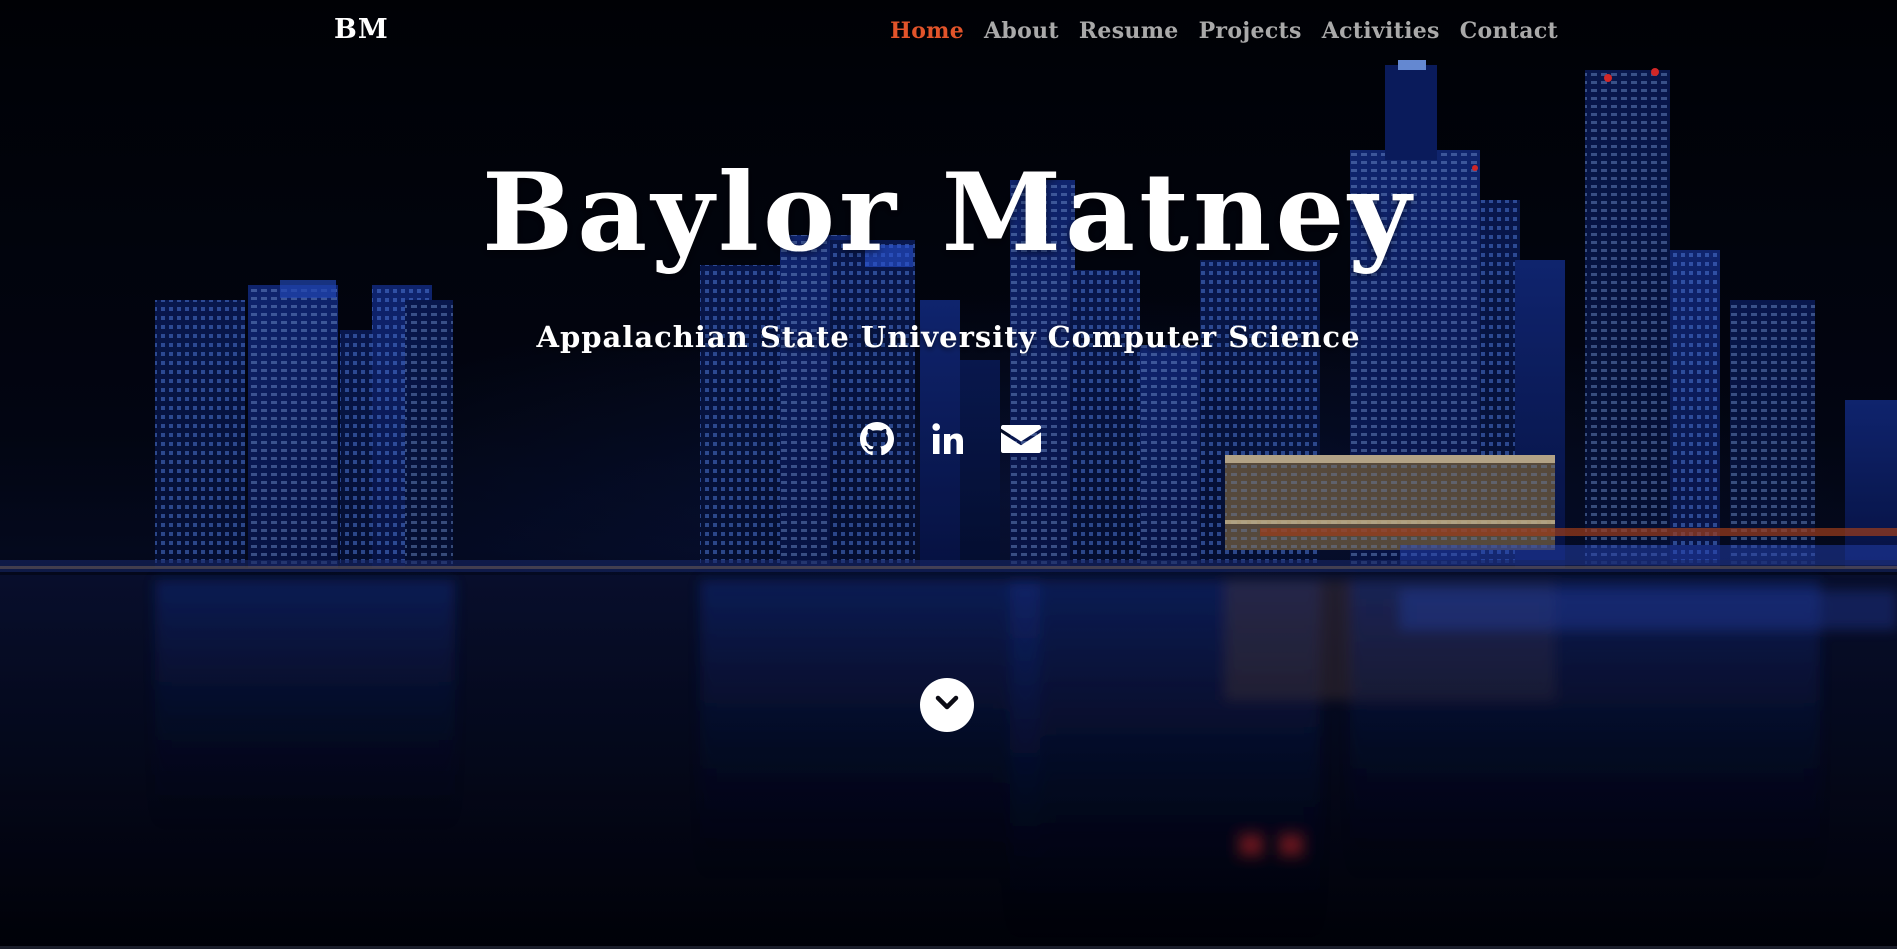  I want to click on social-links, so click(948, 441).